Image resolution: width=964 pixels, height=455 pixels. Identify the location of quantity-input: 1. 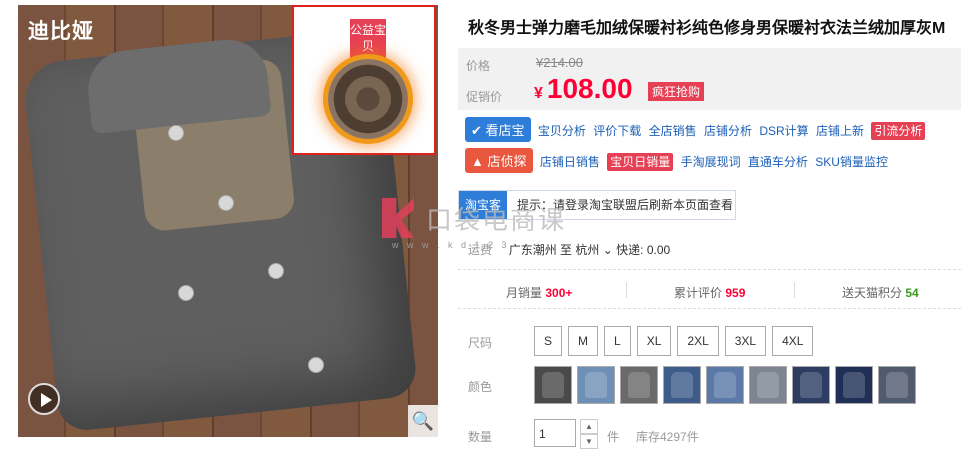
(555, 433).